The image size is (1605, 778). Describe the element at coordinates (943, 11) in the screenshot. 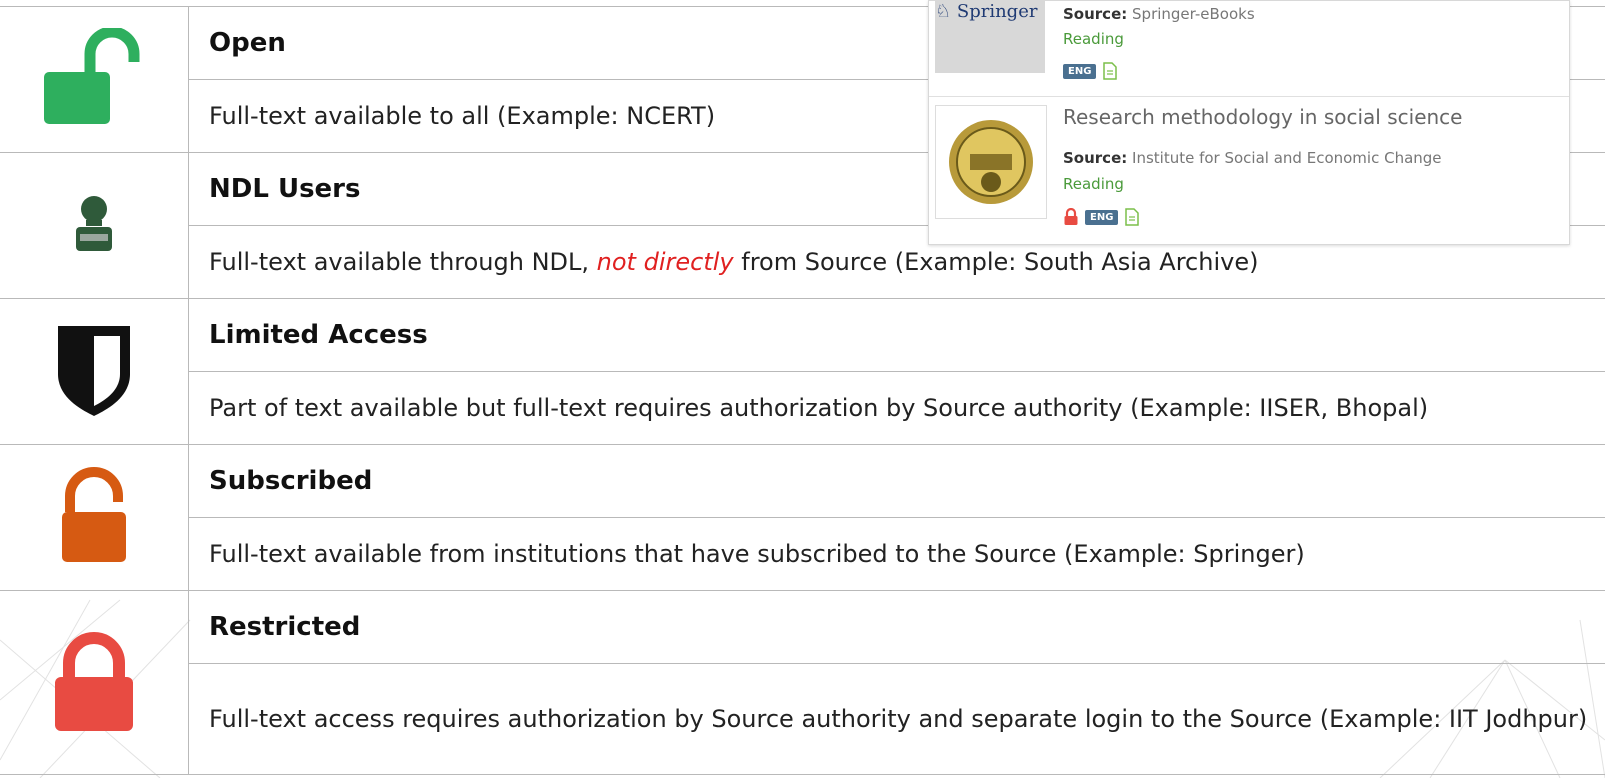

I see `springer-horse-icon: ♘` at that location.